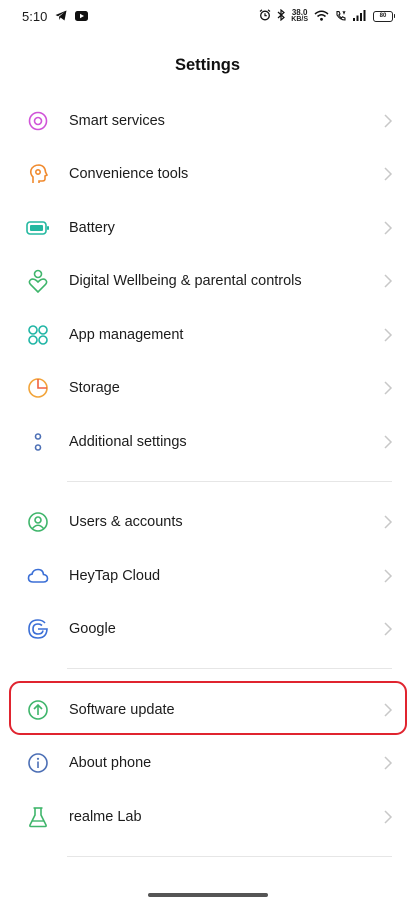 Image resolution: width=415 pixels, height=900 pixels. I want to click on battery-indicator: 80, so click(384, 16).